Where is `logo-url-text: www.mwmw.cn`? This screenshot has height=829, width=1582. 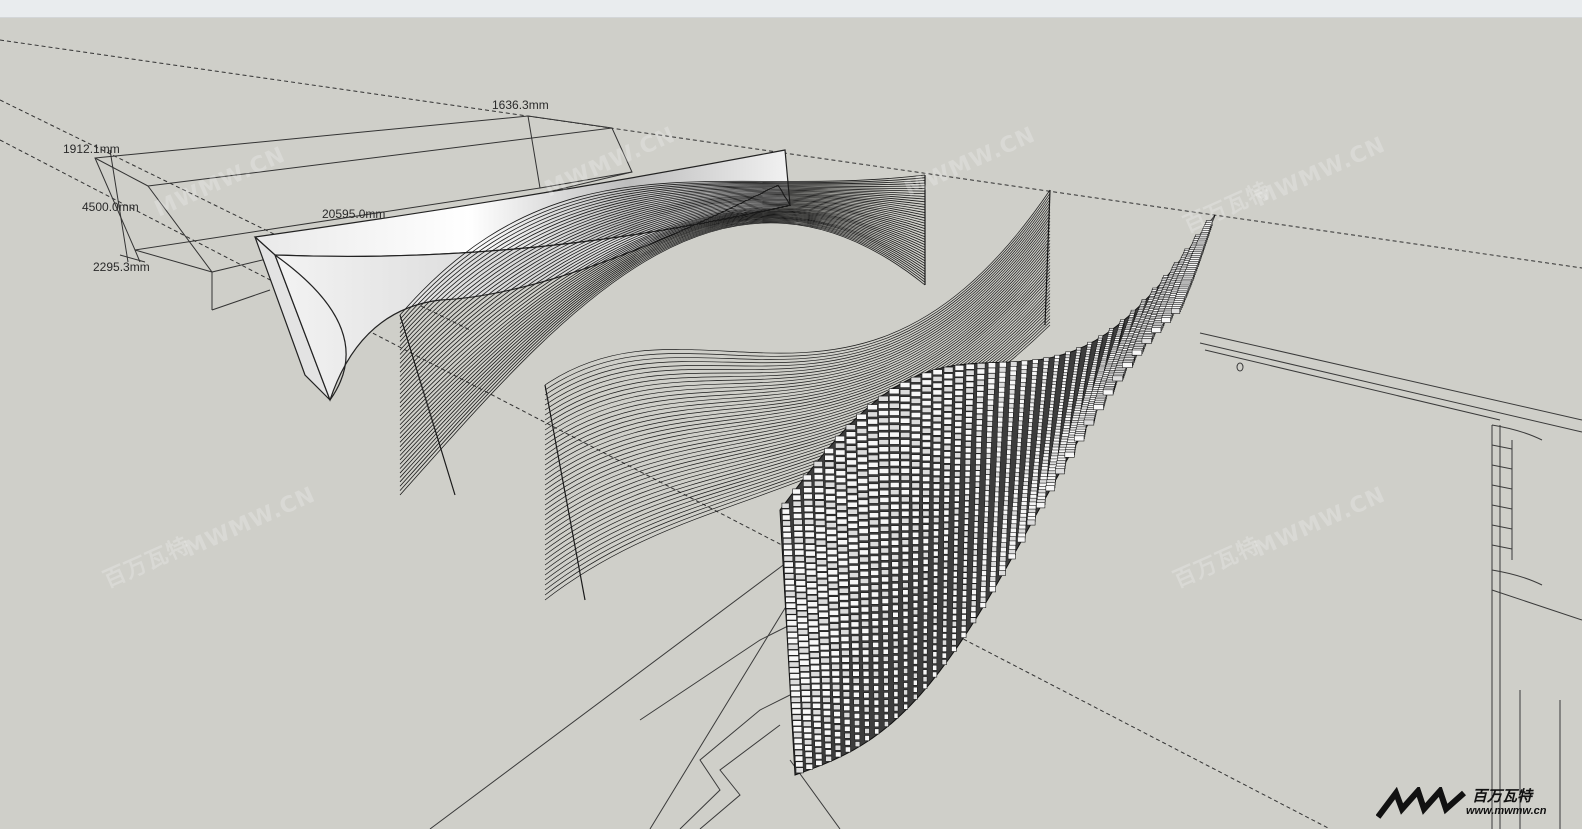 logo-url-text: www.mwmw.cn is located at coordinates (1506, 811).